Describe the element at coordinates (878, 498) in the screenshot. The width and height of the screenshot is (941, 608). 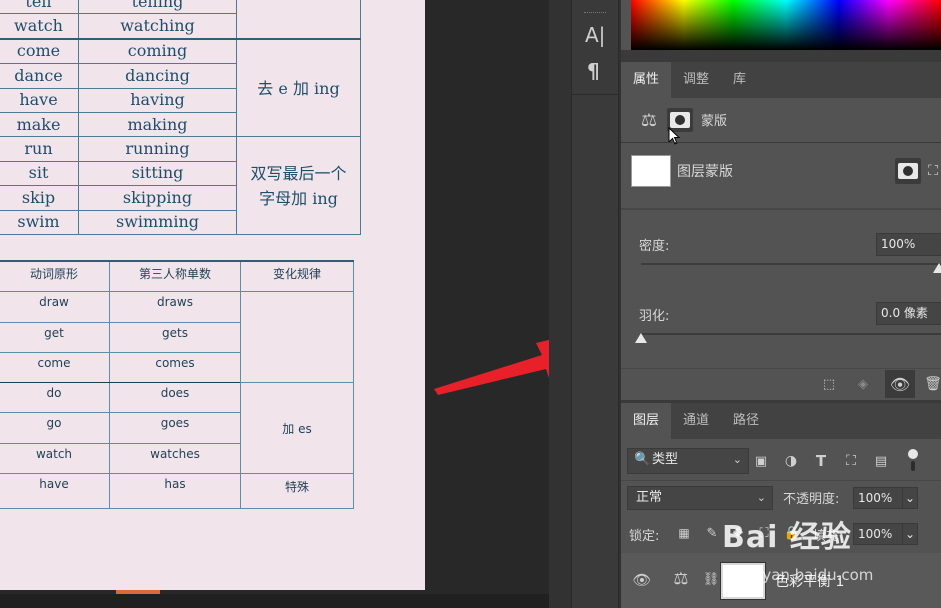
I see `opacity-input: 100%` at that location.